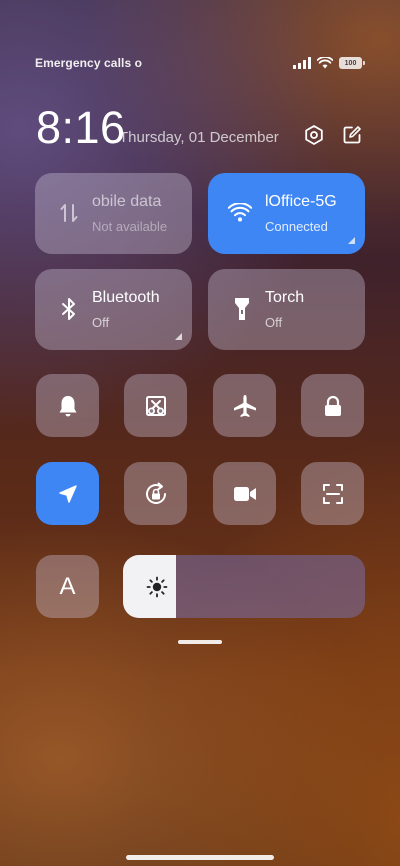  I want to click on wifi-tile: lOffice-5G Connected, so click(286, 213).